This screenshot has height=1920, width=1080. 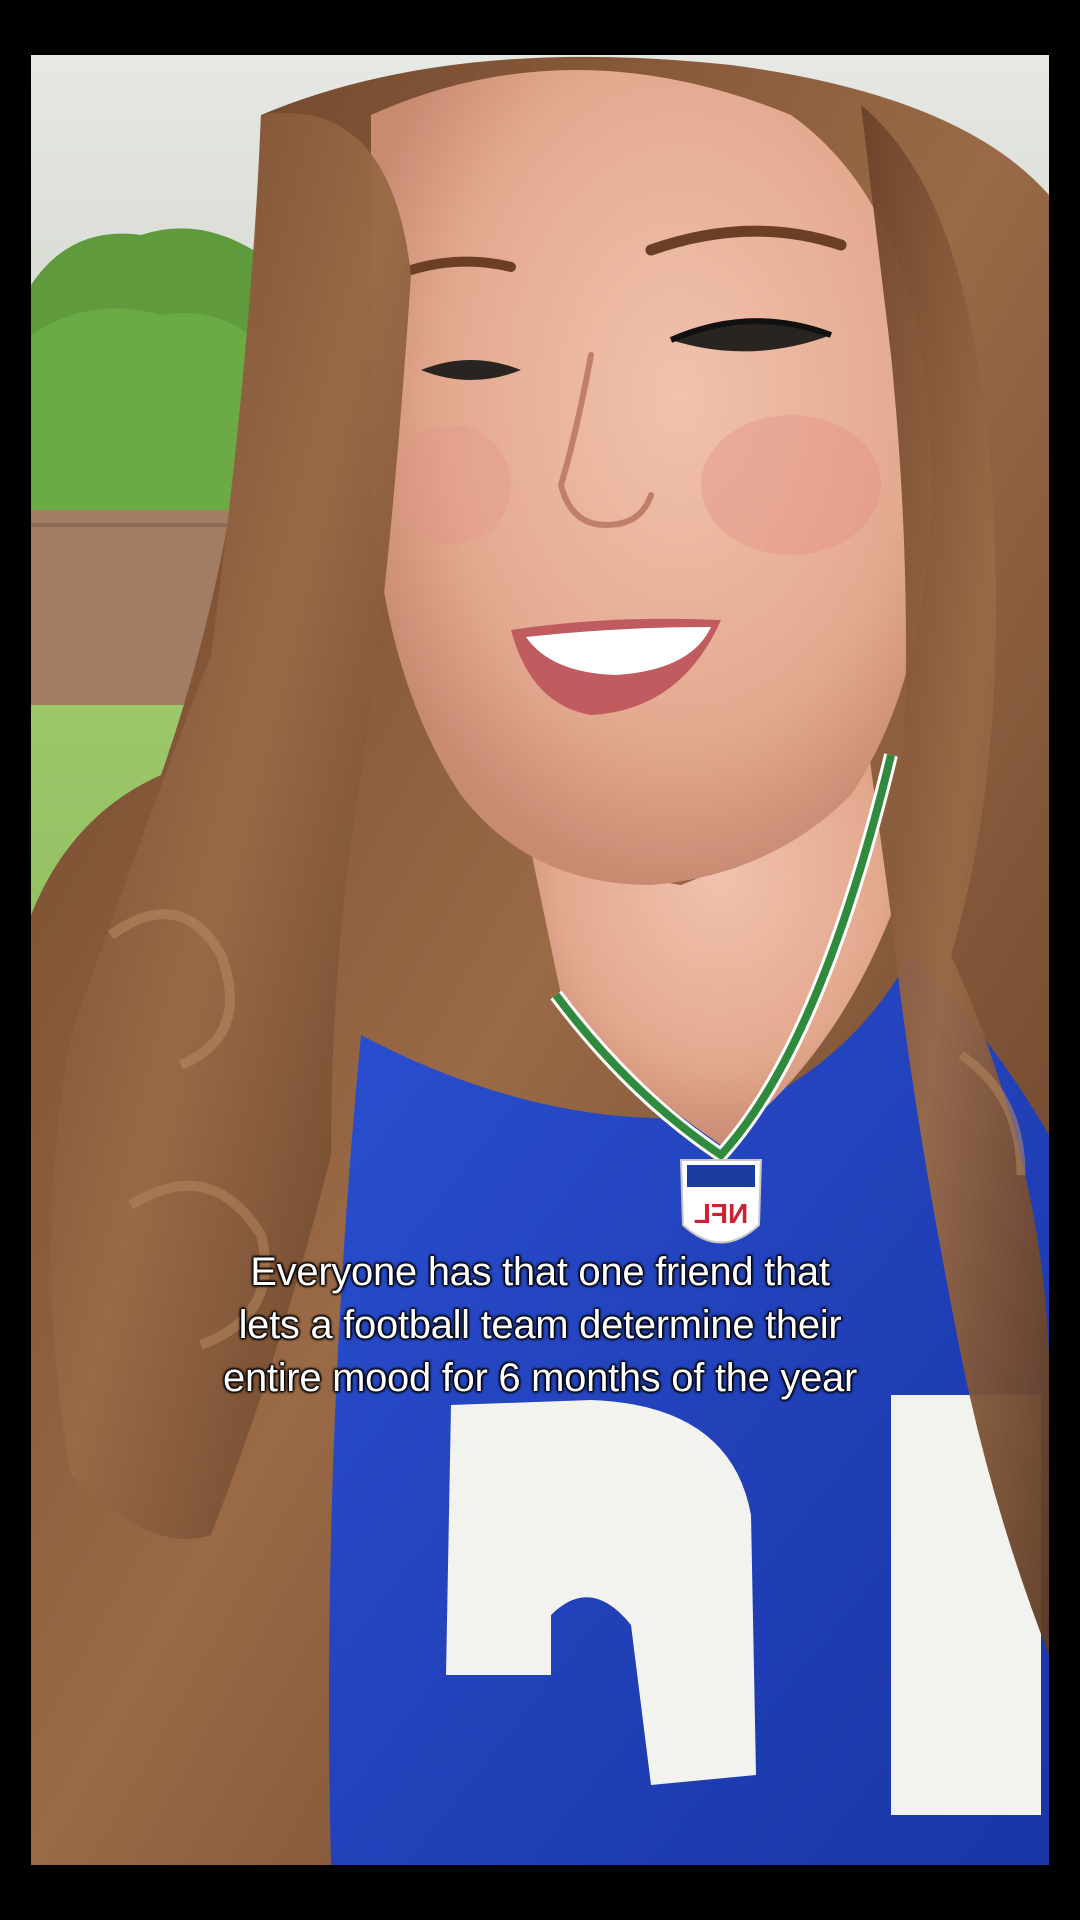 What do you see at coordinates (540, 1378) in the screenshot?
I see `caption-line-3: entire mood for 6 months of the year` at bounding box center [540, 1378].